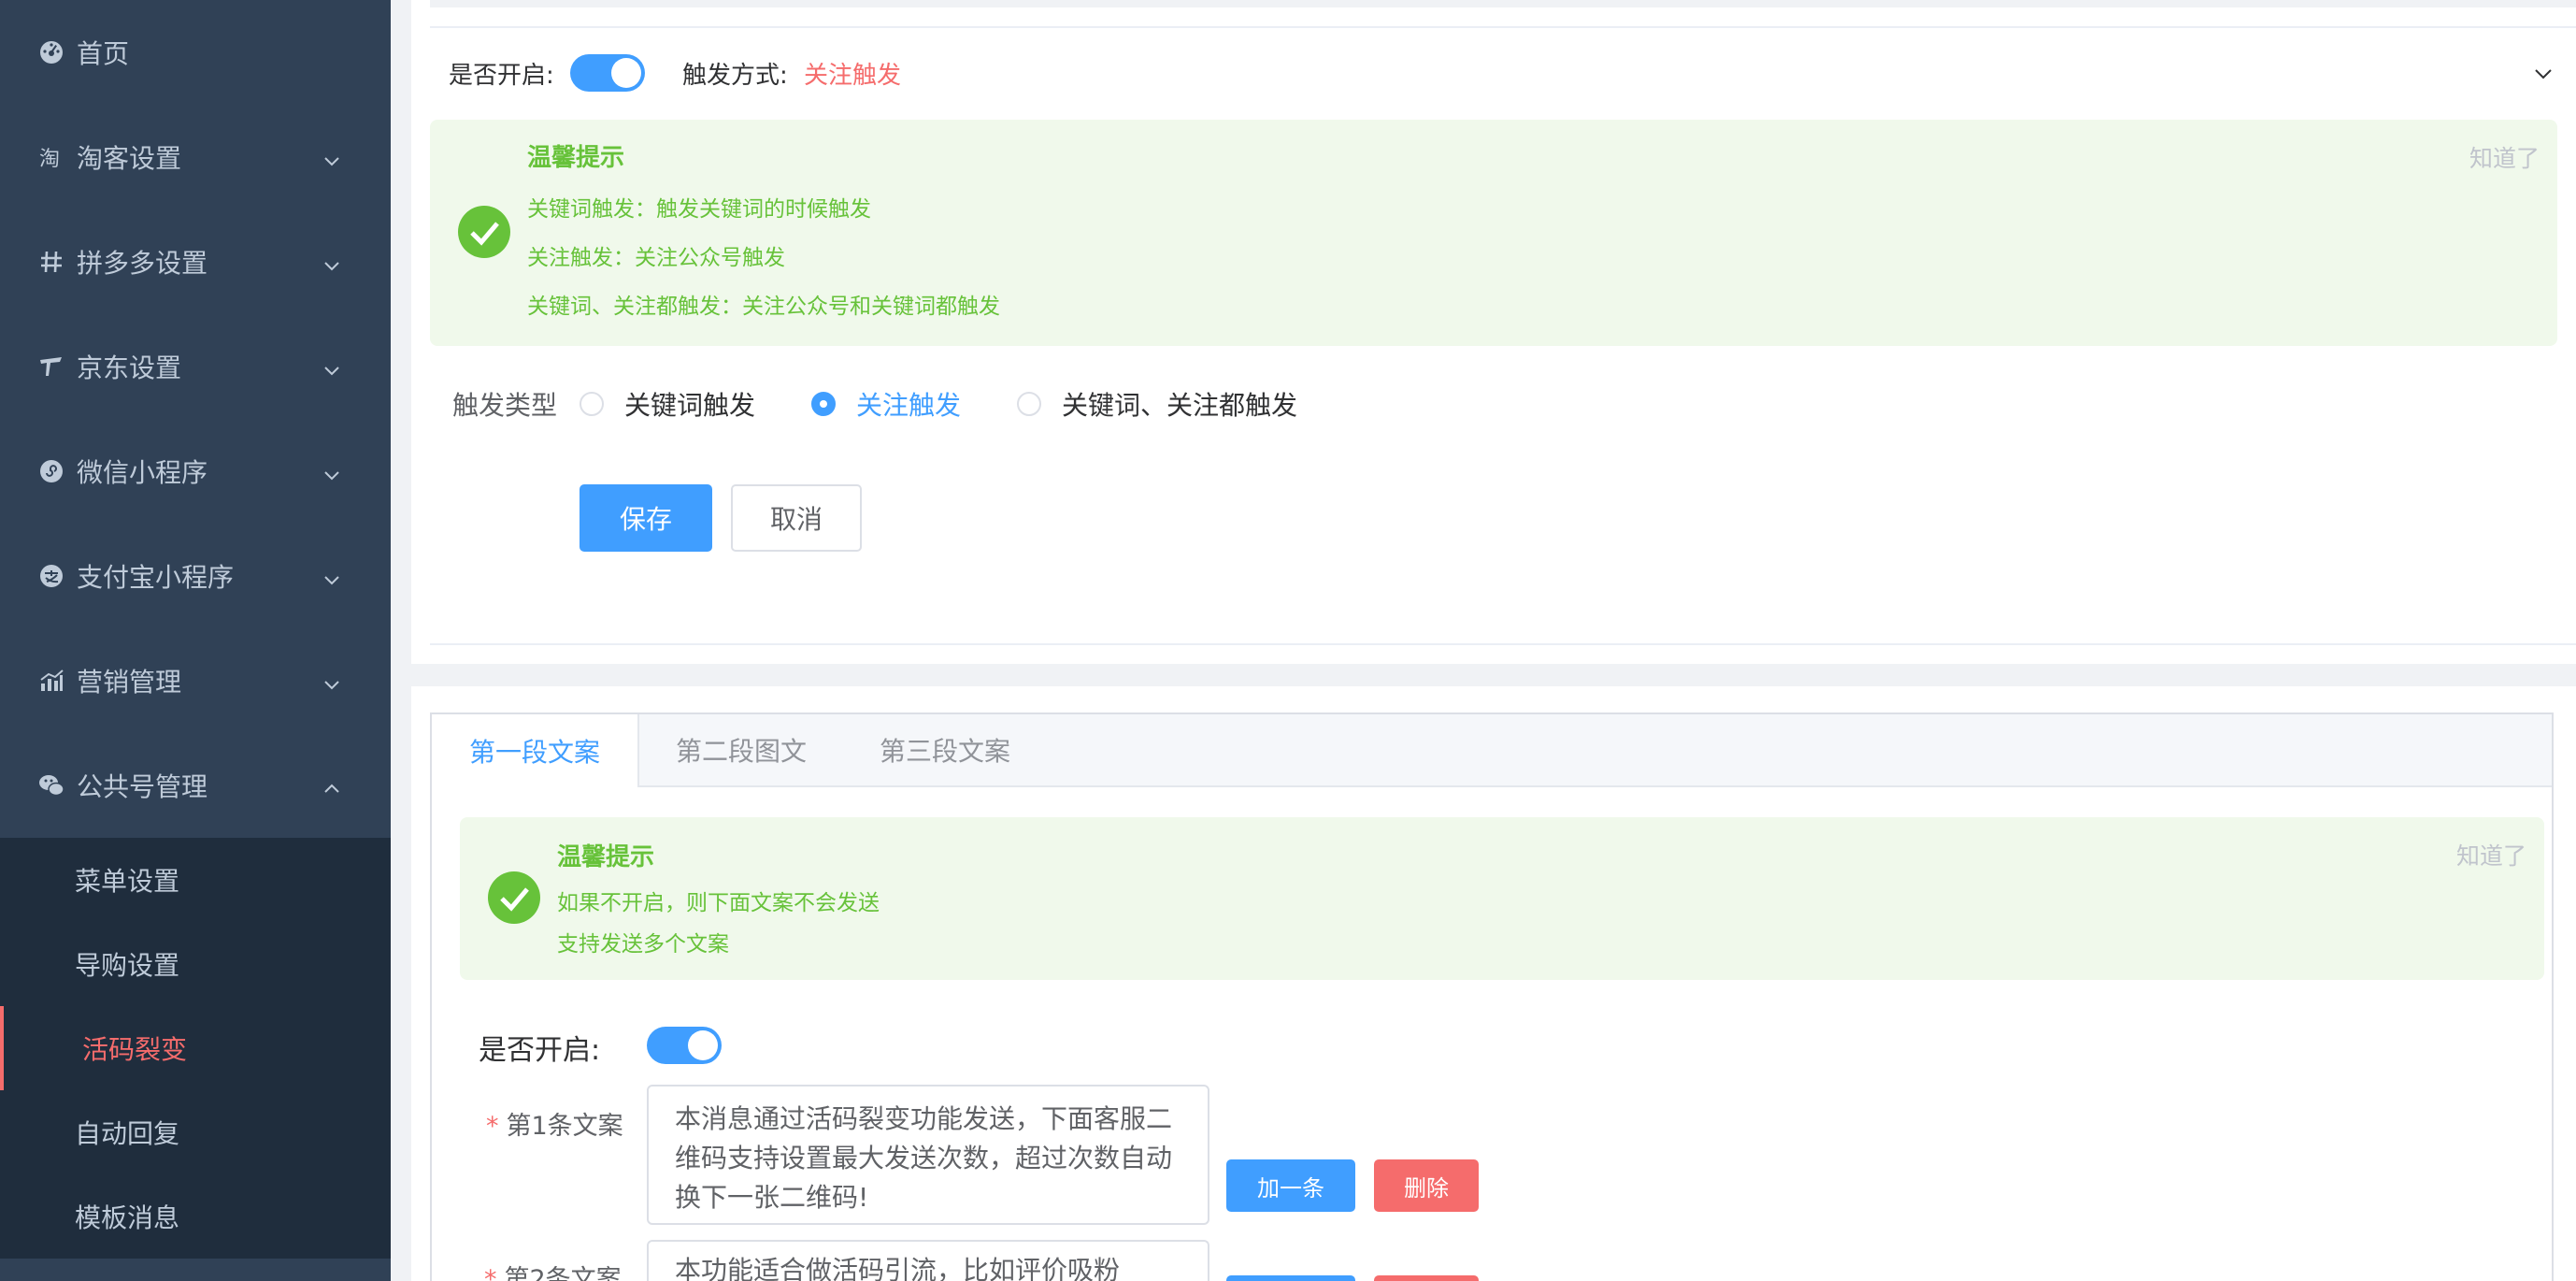 The width and height of the screenshot is (2576, 1281). Describe the element at coordinates (103, 54) in the screenshot. I see `menu-label: 首页` at that location.